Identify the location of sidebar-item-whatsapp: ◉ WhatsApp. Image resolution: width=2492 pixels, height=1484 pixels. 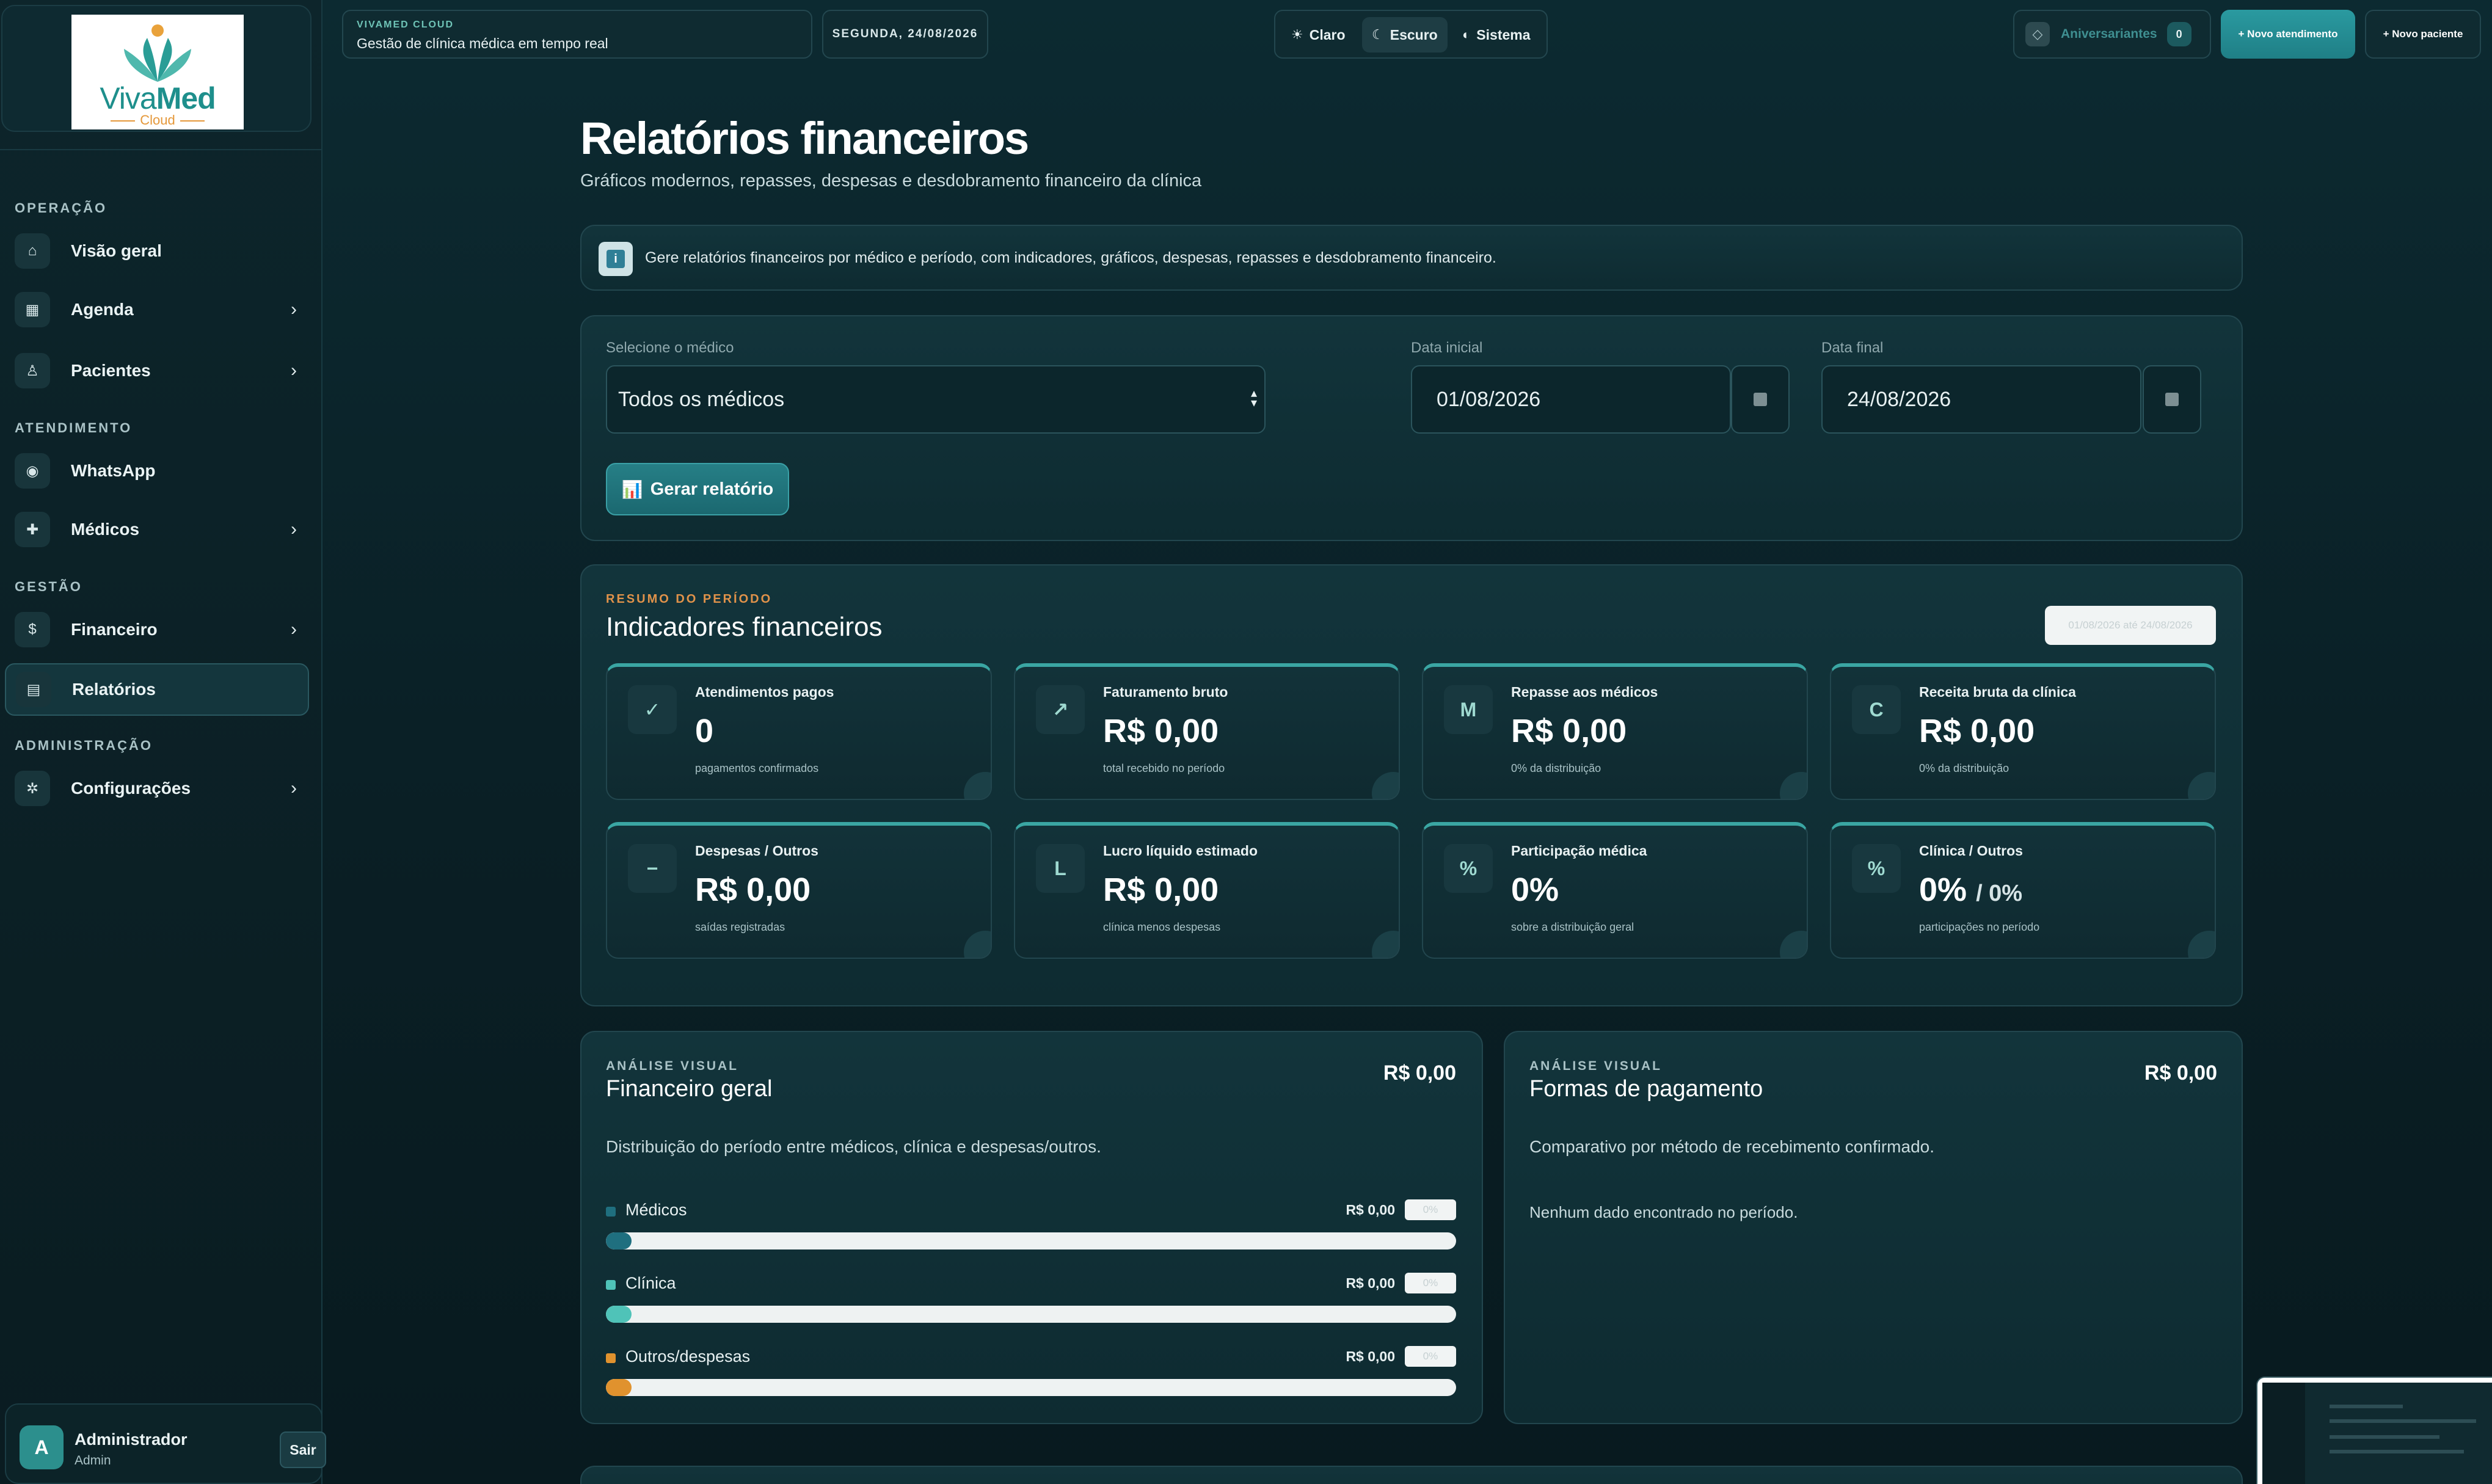
(157, 471).